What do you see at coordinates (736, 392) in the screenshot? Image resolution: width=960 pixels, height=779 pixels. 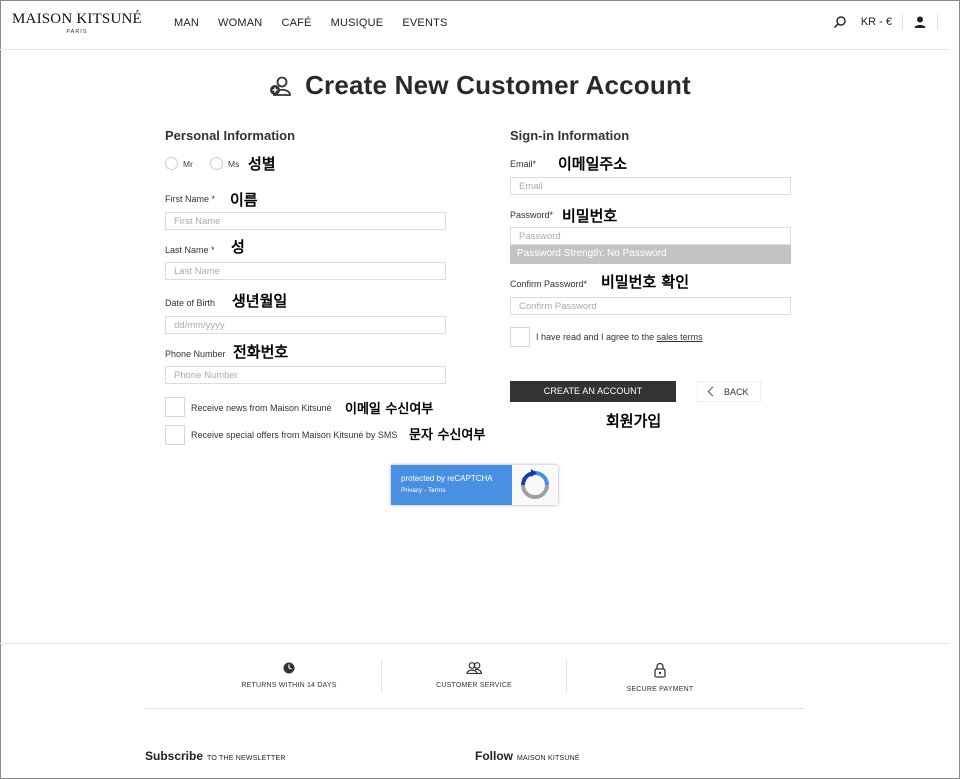 I see `back-button-label: BACK` at bounding box center [736, 392].